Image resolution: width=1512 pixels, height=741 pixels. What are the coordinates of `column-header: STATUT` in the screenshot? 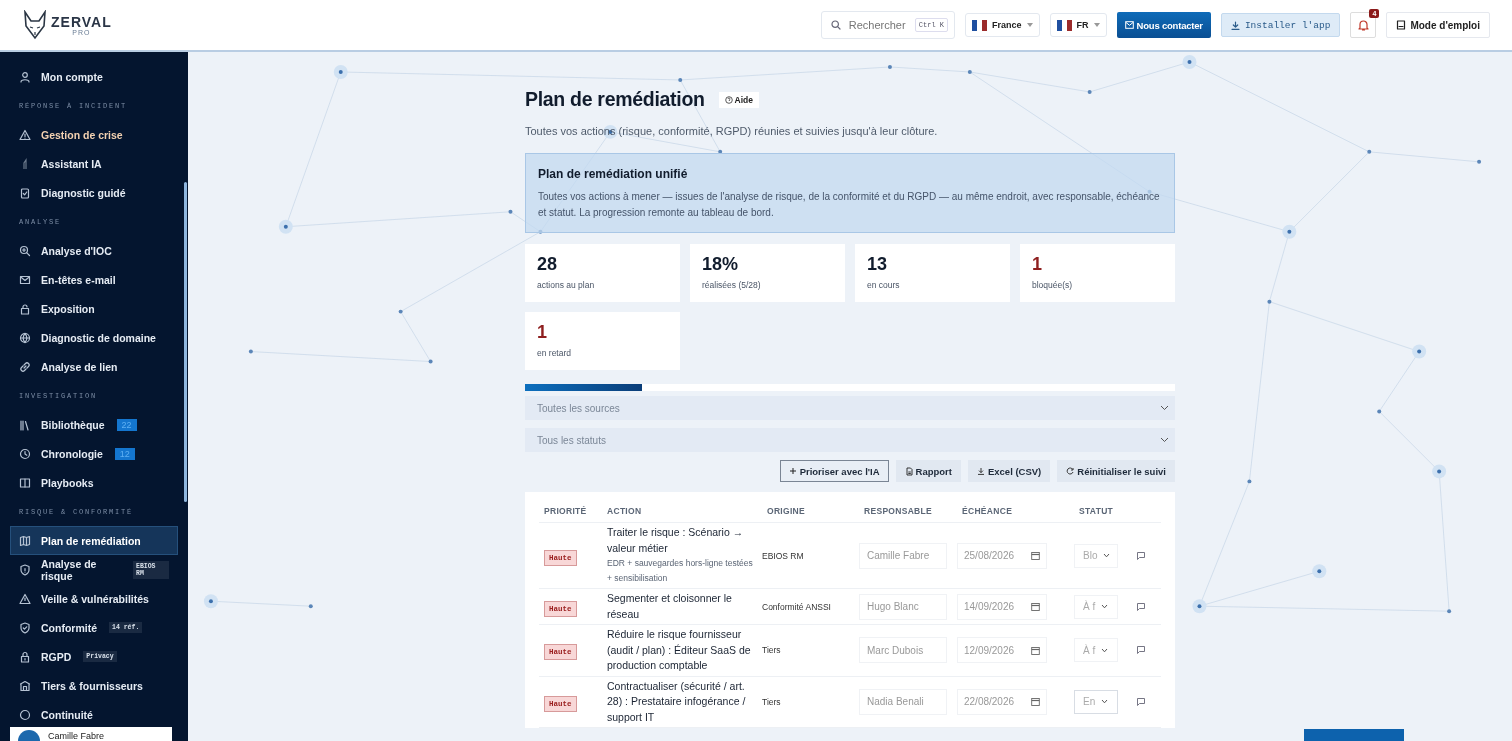 It's located at (1096, 511).